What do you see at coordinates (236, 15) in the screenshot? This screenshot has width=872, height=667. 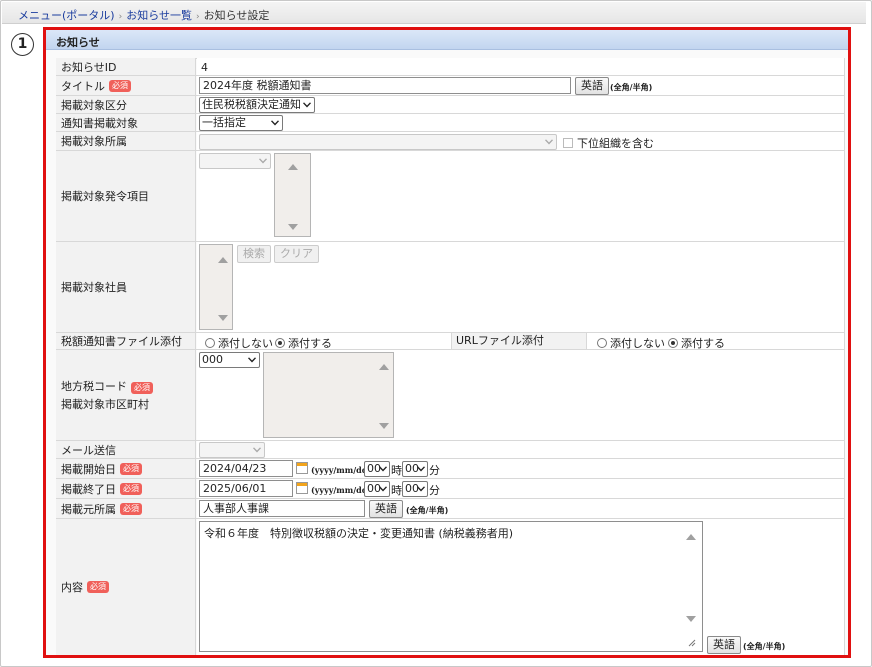 I see `breadcrumb-current: お知らせ設定` at bounding box center [236, 15].